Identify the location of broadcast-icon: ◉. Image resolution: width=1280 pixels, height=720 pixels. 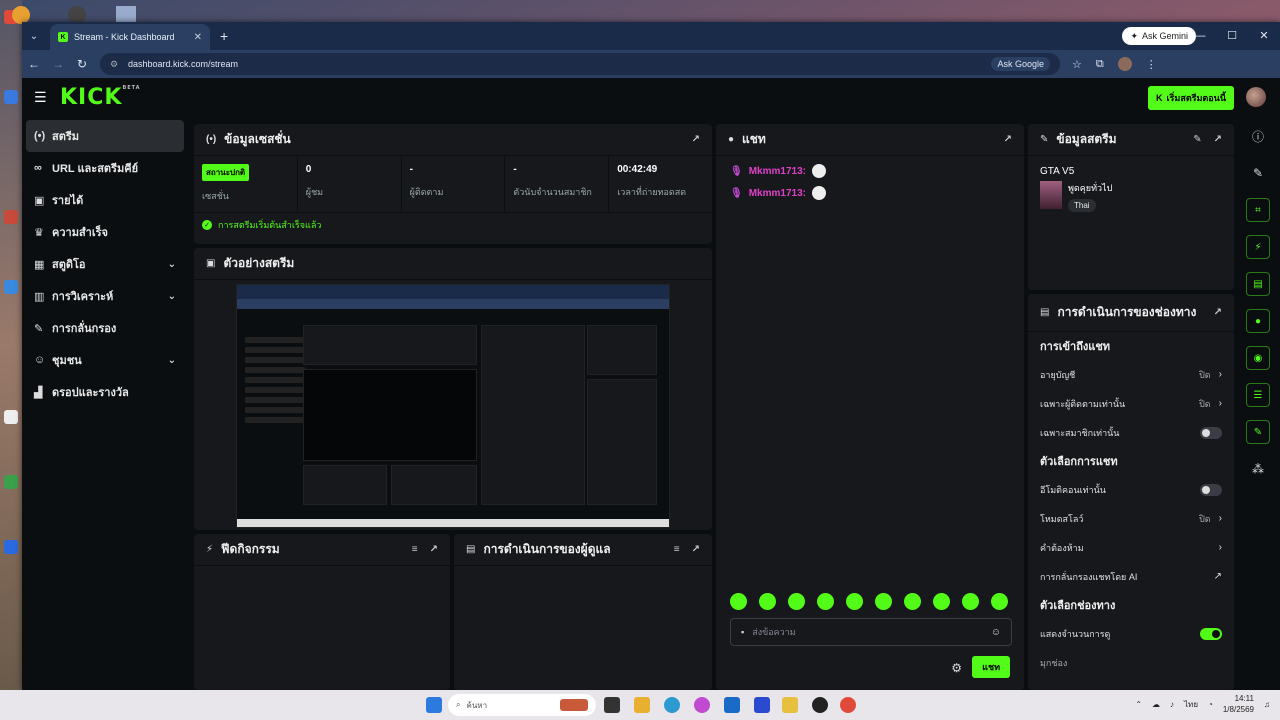
(1258, 358).